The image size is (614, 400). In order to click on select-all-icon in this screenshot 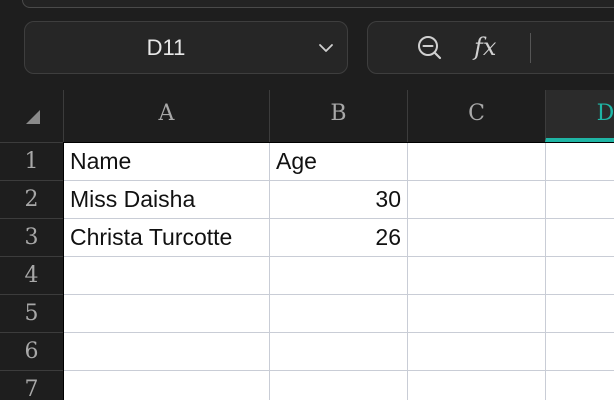, I will do `click(33, 117)`.